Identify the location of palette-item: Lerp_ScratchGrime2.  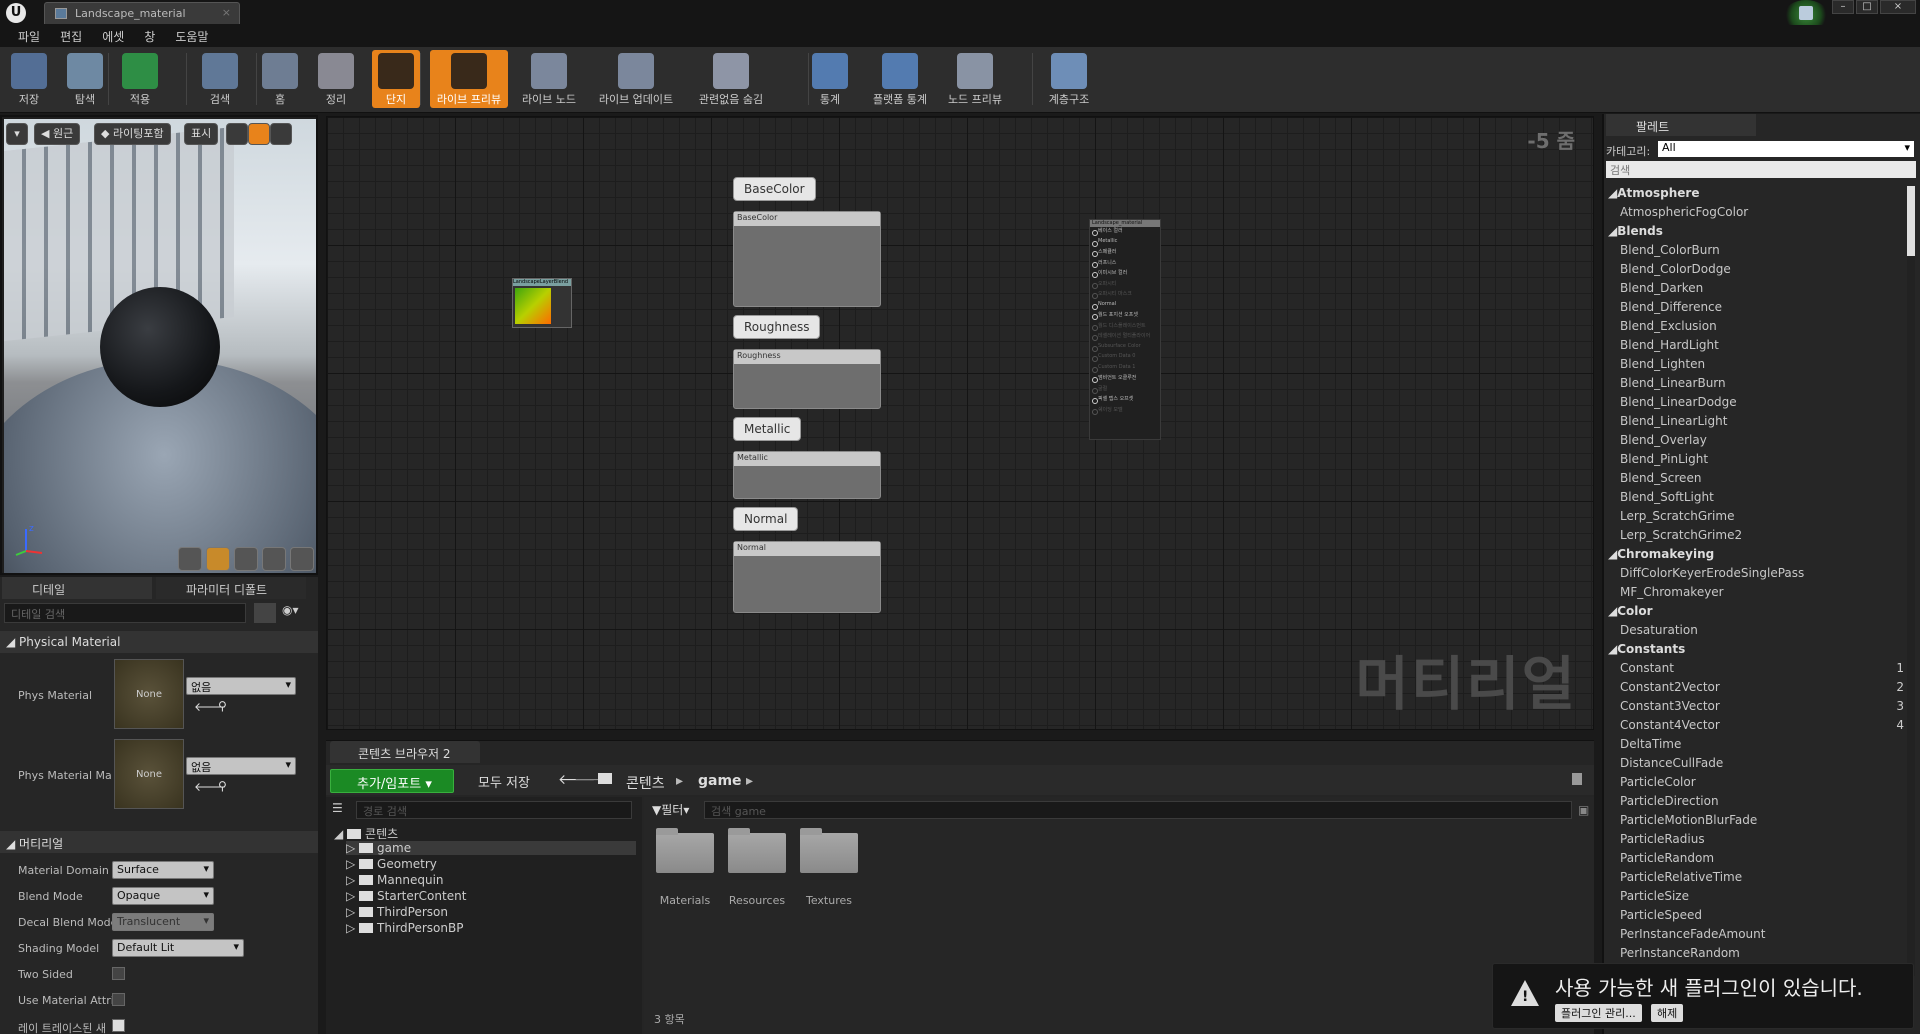
(1754, 537).